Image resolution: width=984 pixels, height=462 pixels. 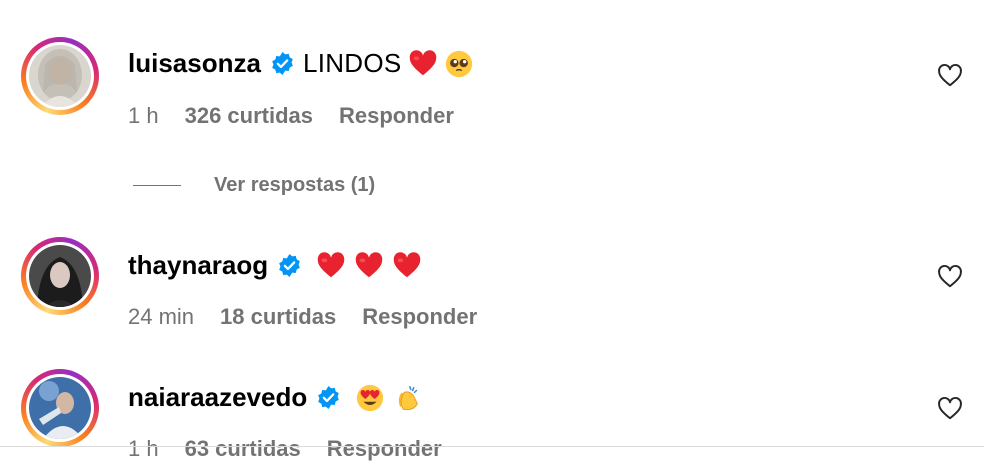 What do you see at coordinates (278, 317) in the screenshot?
I see `likes-count: 18 curtidas` at bounding box center [278, 317].